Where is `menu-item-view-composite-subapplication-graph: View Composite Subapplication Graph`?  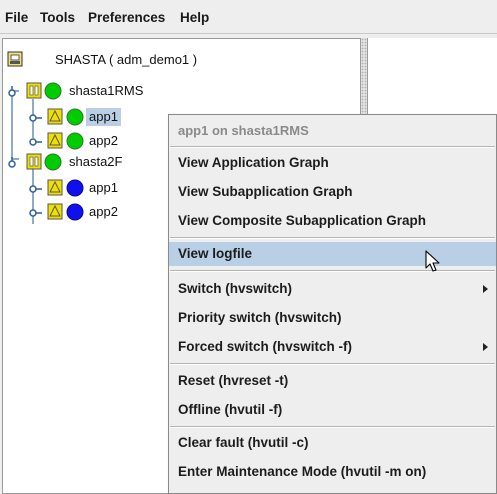
menu-item-view-composite-subapplication-graph: View Composite Subapplication Graph is located at coordinates (332, 221).